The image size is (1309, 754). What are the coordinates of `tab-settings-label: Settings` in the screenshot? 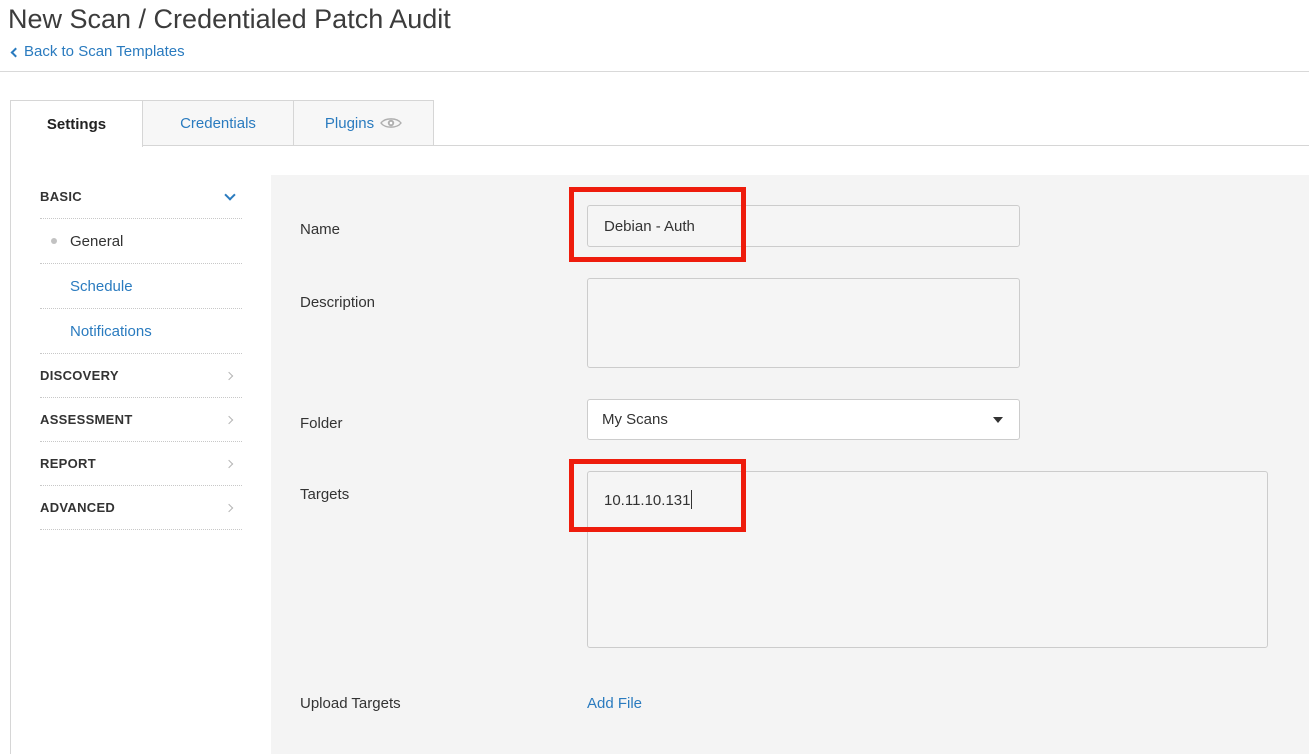 It's located at (76, 124).